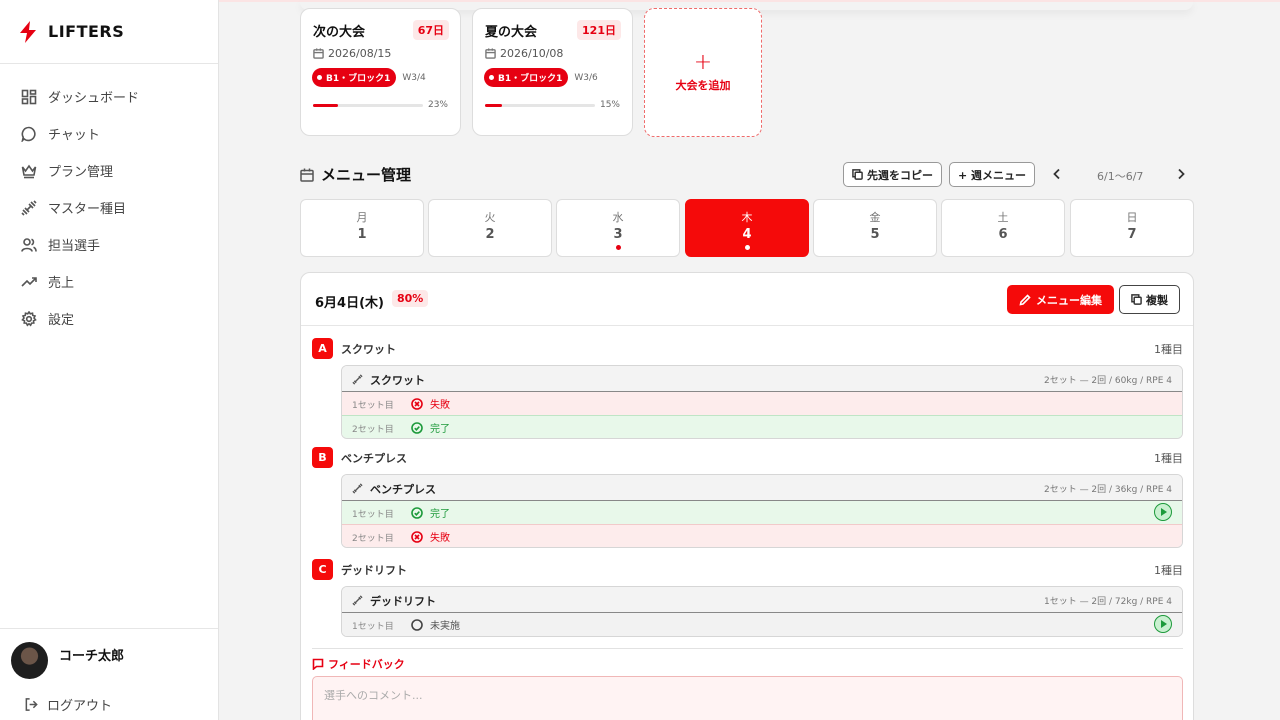  Describe the element at coordinates (747, 234) in the screenshot. I see `day-number: 4` at that location.